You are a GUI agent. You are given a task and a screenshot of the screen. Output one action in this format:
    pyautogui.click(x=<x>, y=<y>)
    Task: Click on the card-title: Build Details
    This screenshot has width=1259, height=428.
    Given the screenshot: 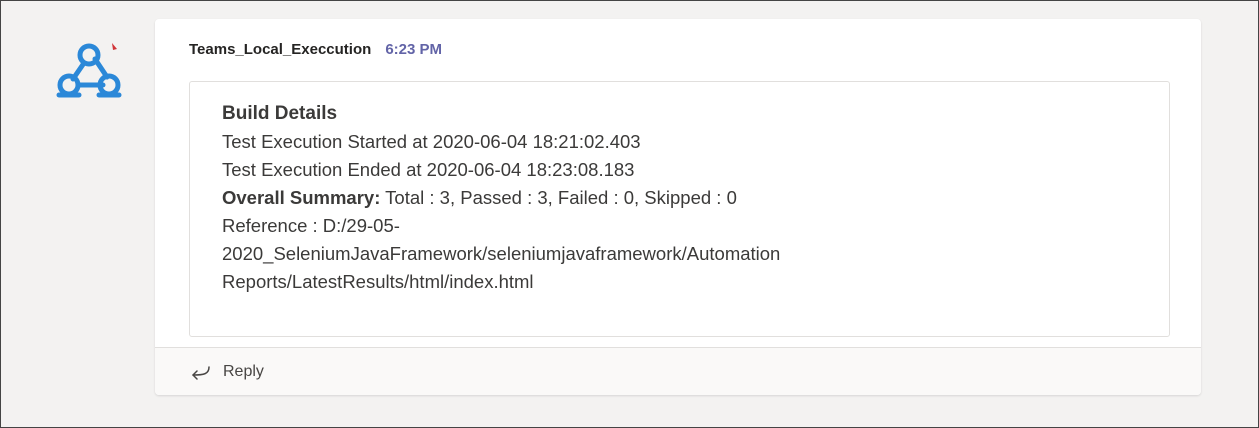 What is the action you would take?
    pyautogui.click(x=280, y=113)
    